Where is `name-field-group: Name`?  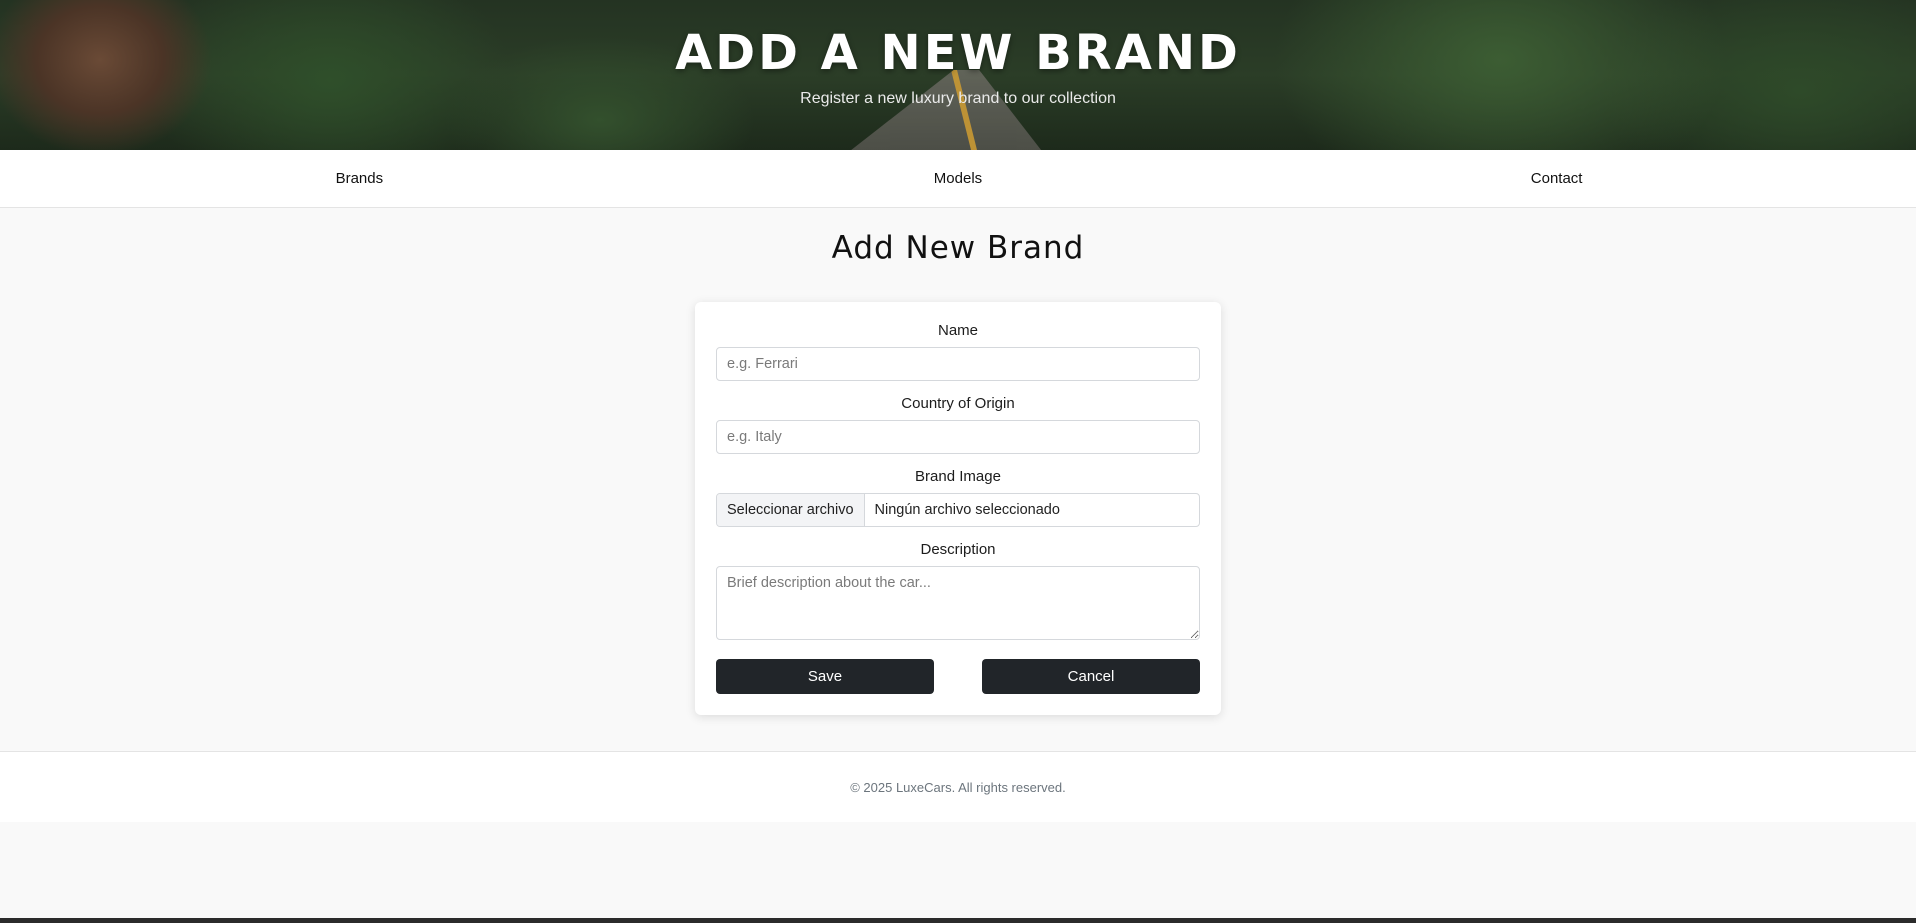 name-field-group: Name is located at coordinates (958, 351).